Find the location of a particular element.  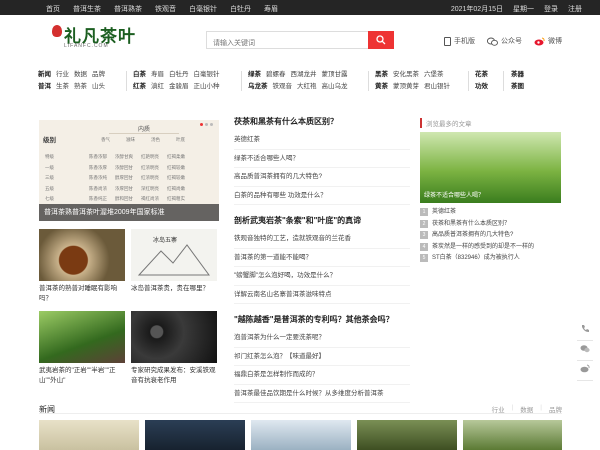

cat-news: 新闻 is located at coordinates (44, 74).